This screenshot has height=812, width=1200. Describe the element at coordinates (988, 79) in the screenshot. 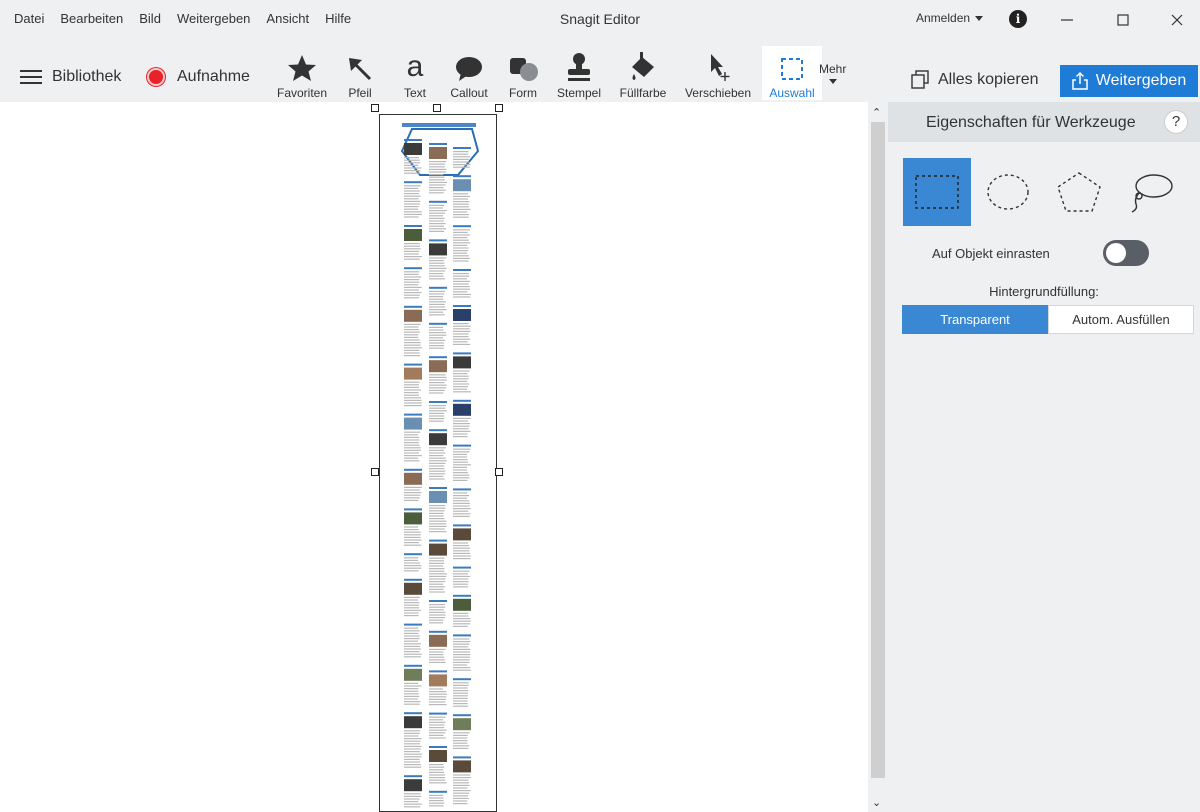

I see `copy-all-label: Alles kopieren` at that location.